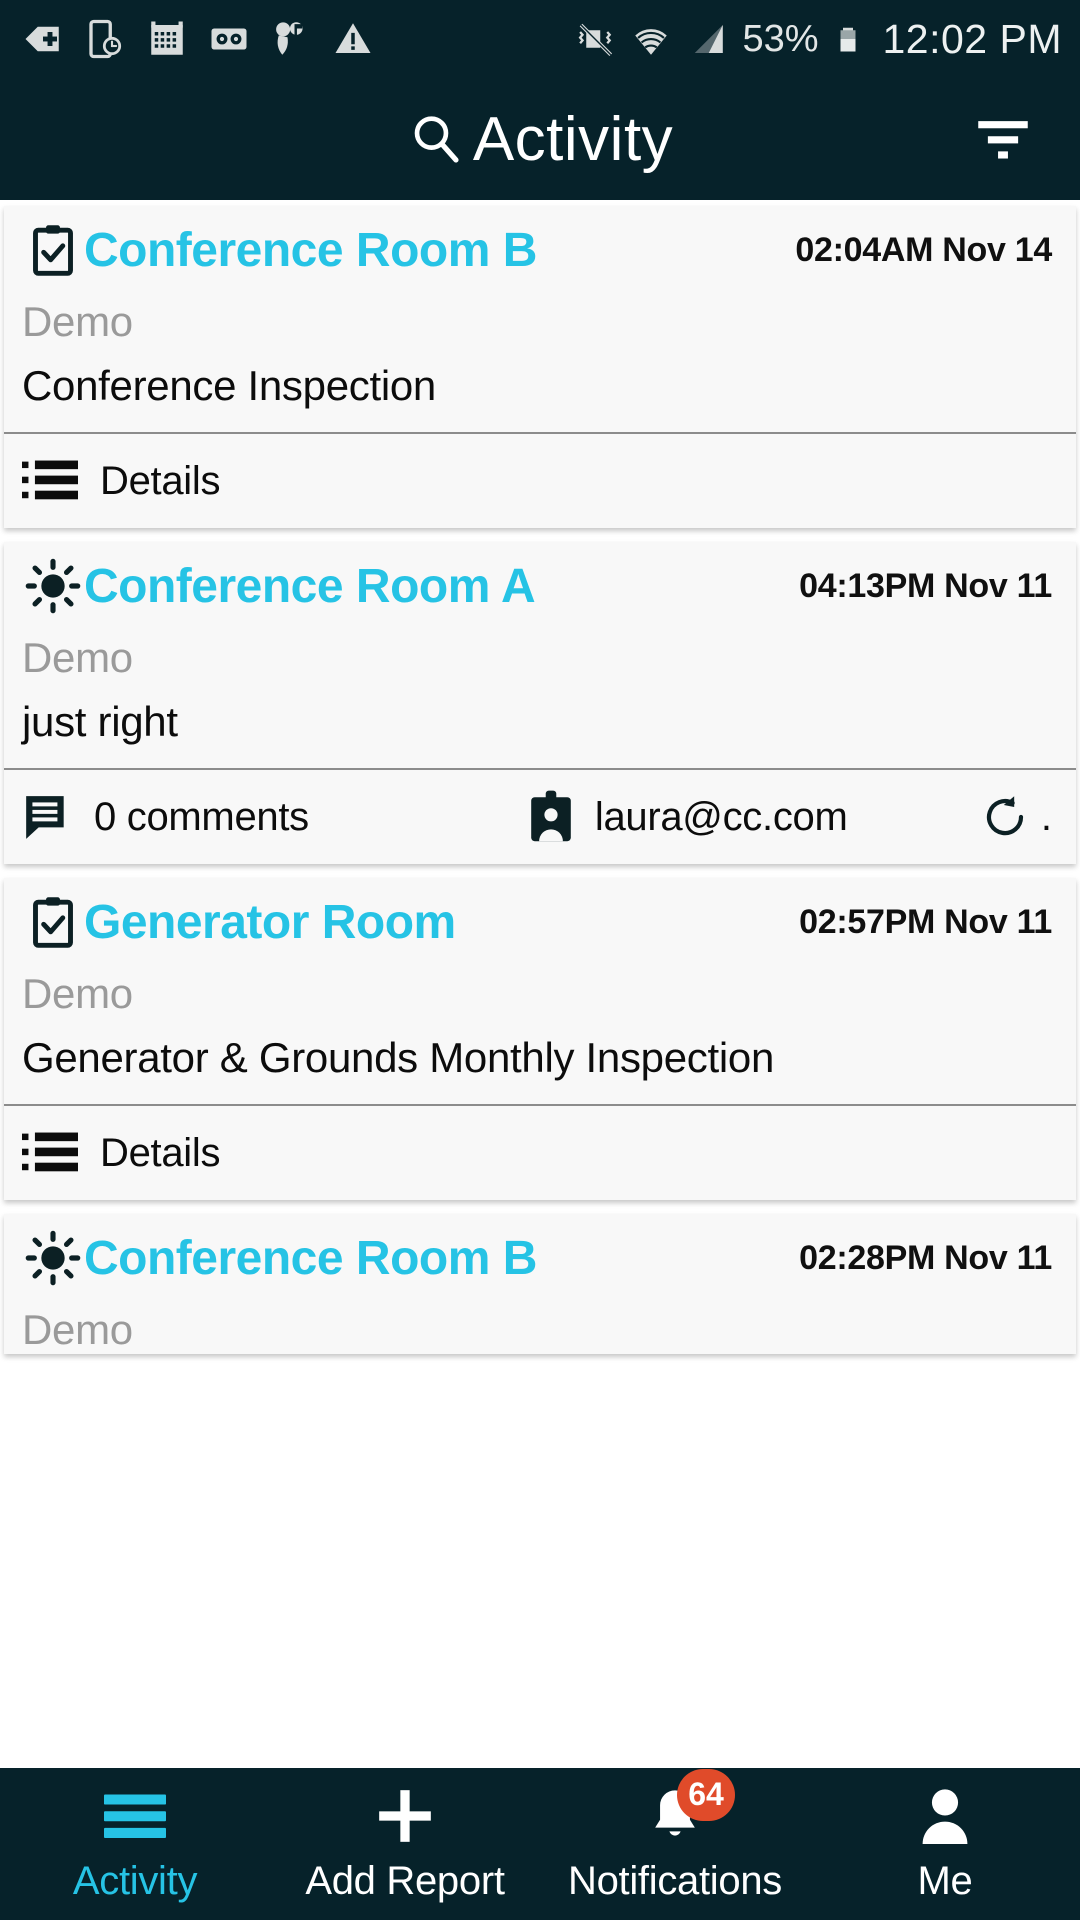  What do you see at coordinates (270, 922) in the screenshot?
I see `card-title: Generator Room` at bounding box center [270, 922].